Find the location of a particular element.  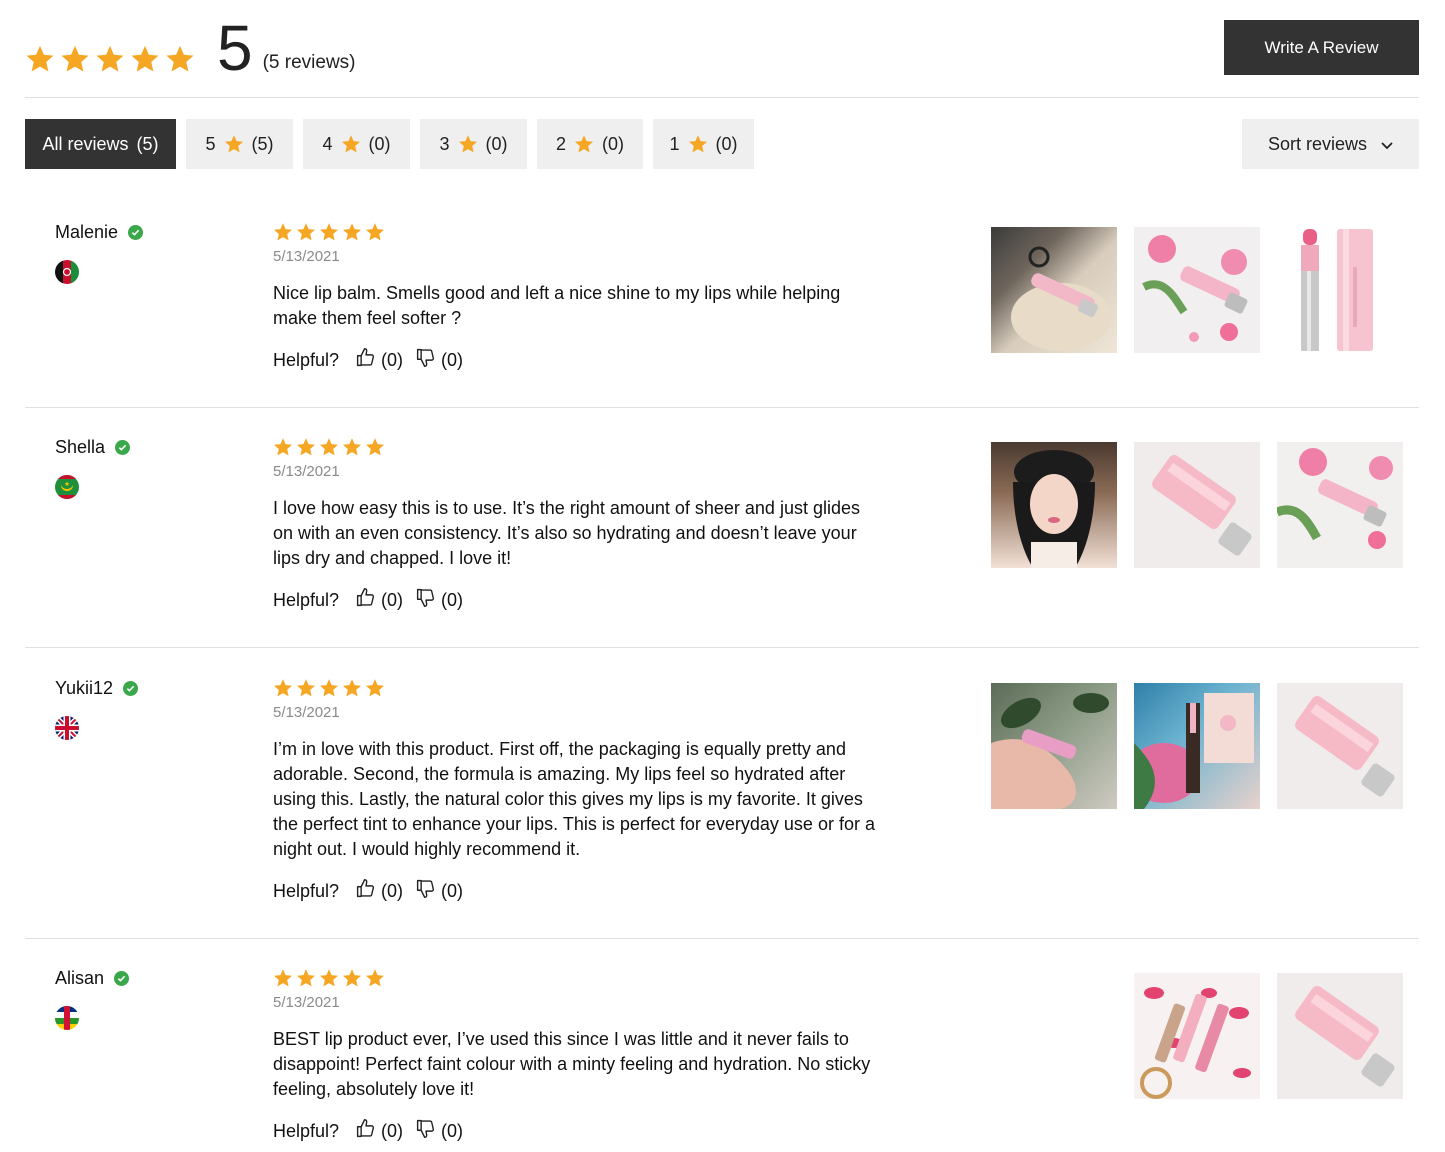

upvote-count: (0) is located at coordinates (392, 599).